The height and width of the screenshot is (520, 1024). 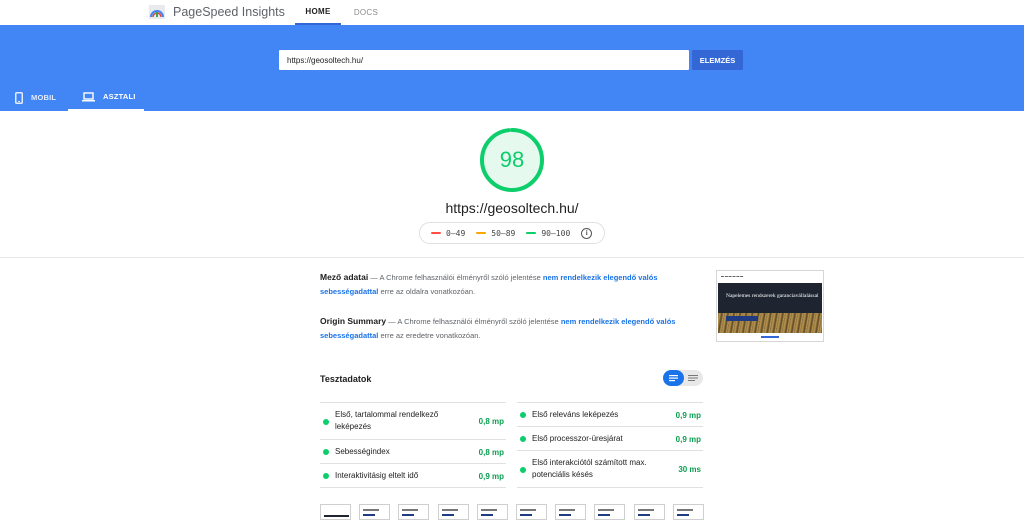 I want to click on metrics-view-toggle, so click(x=683, y=378).